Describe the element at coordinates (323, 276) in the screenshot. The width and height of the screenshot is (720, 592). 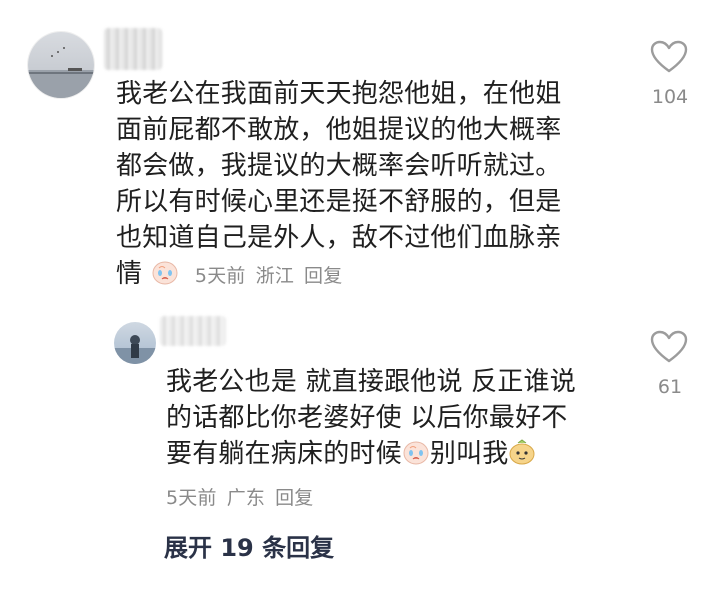
I see `comment-reply-button: 回复` at that location.